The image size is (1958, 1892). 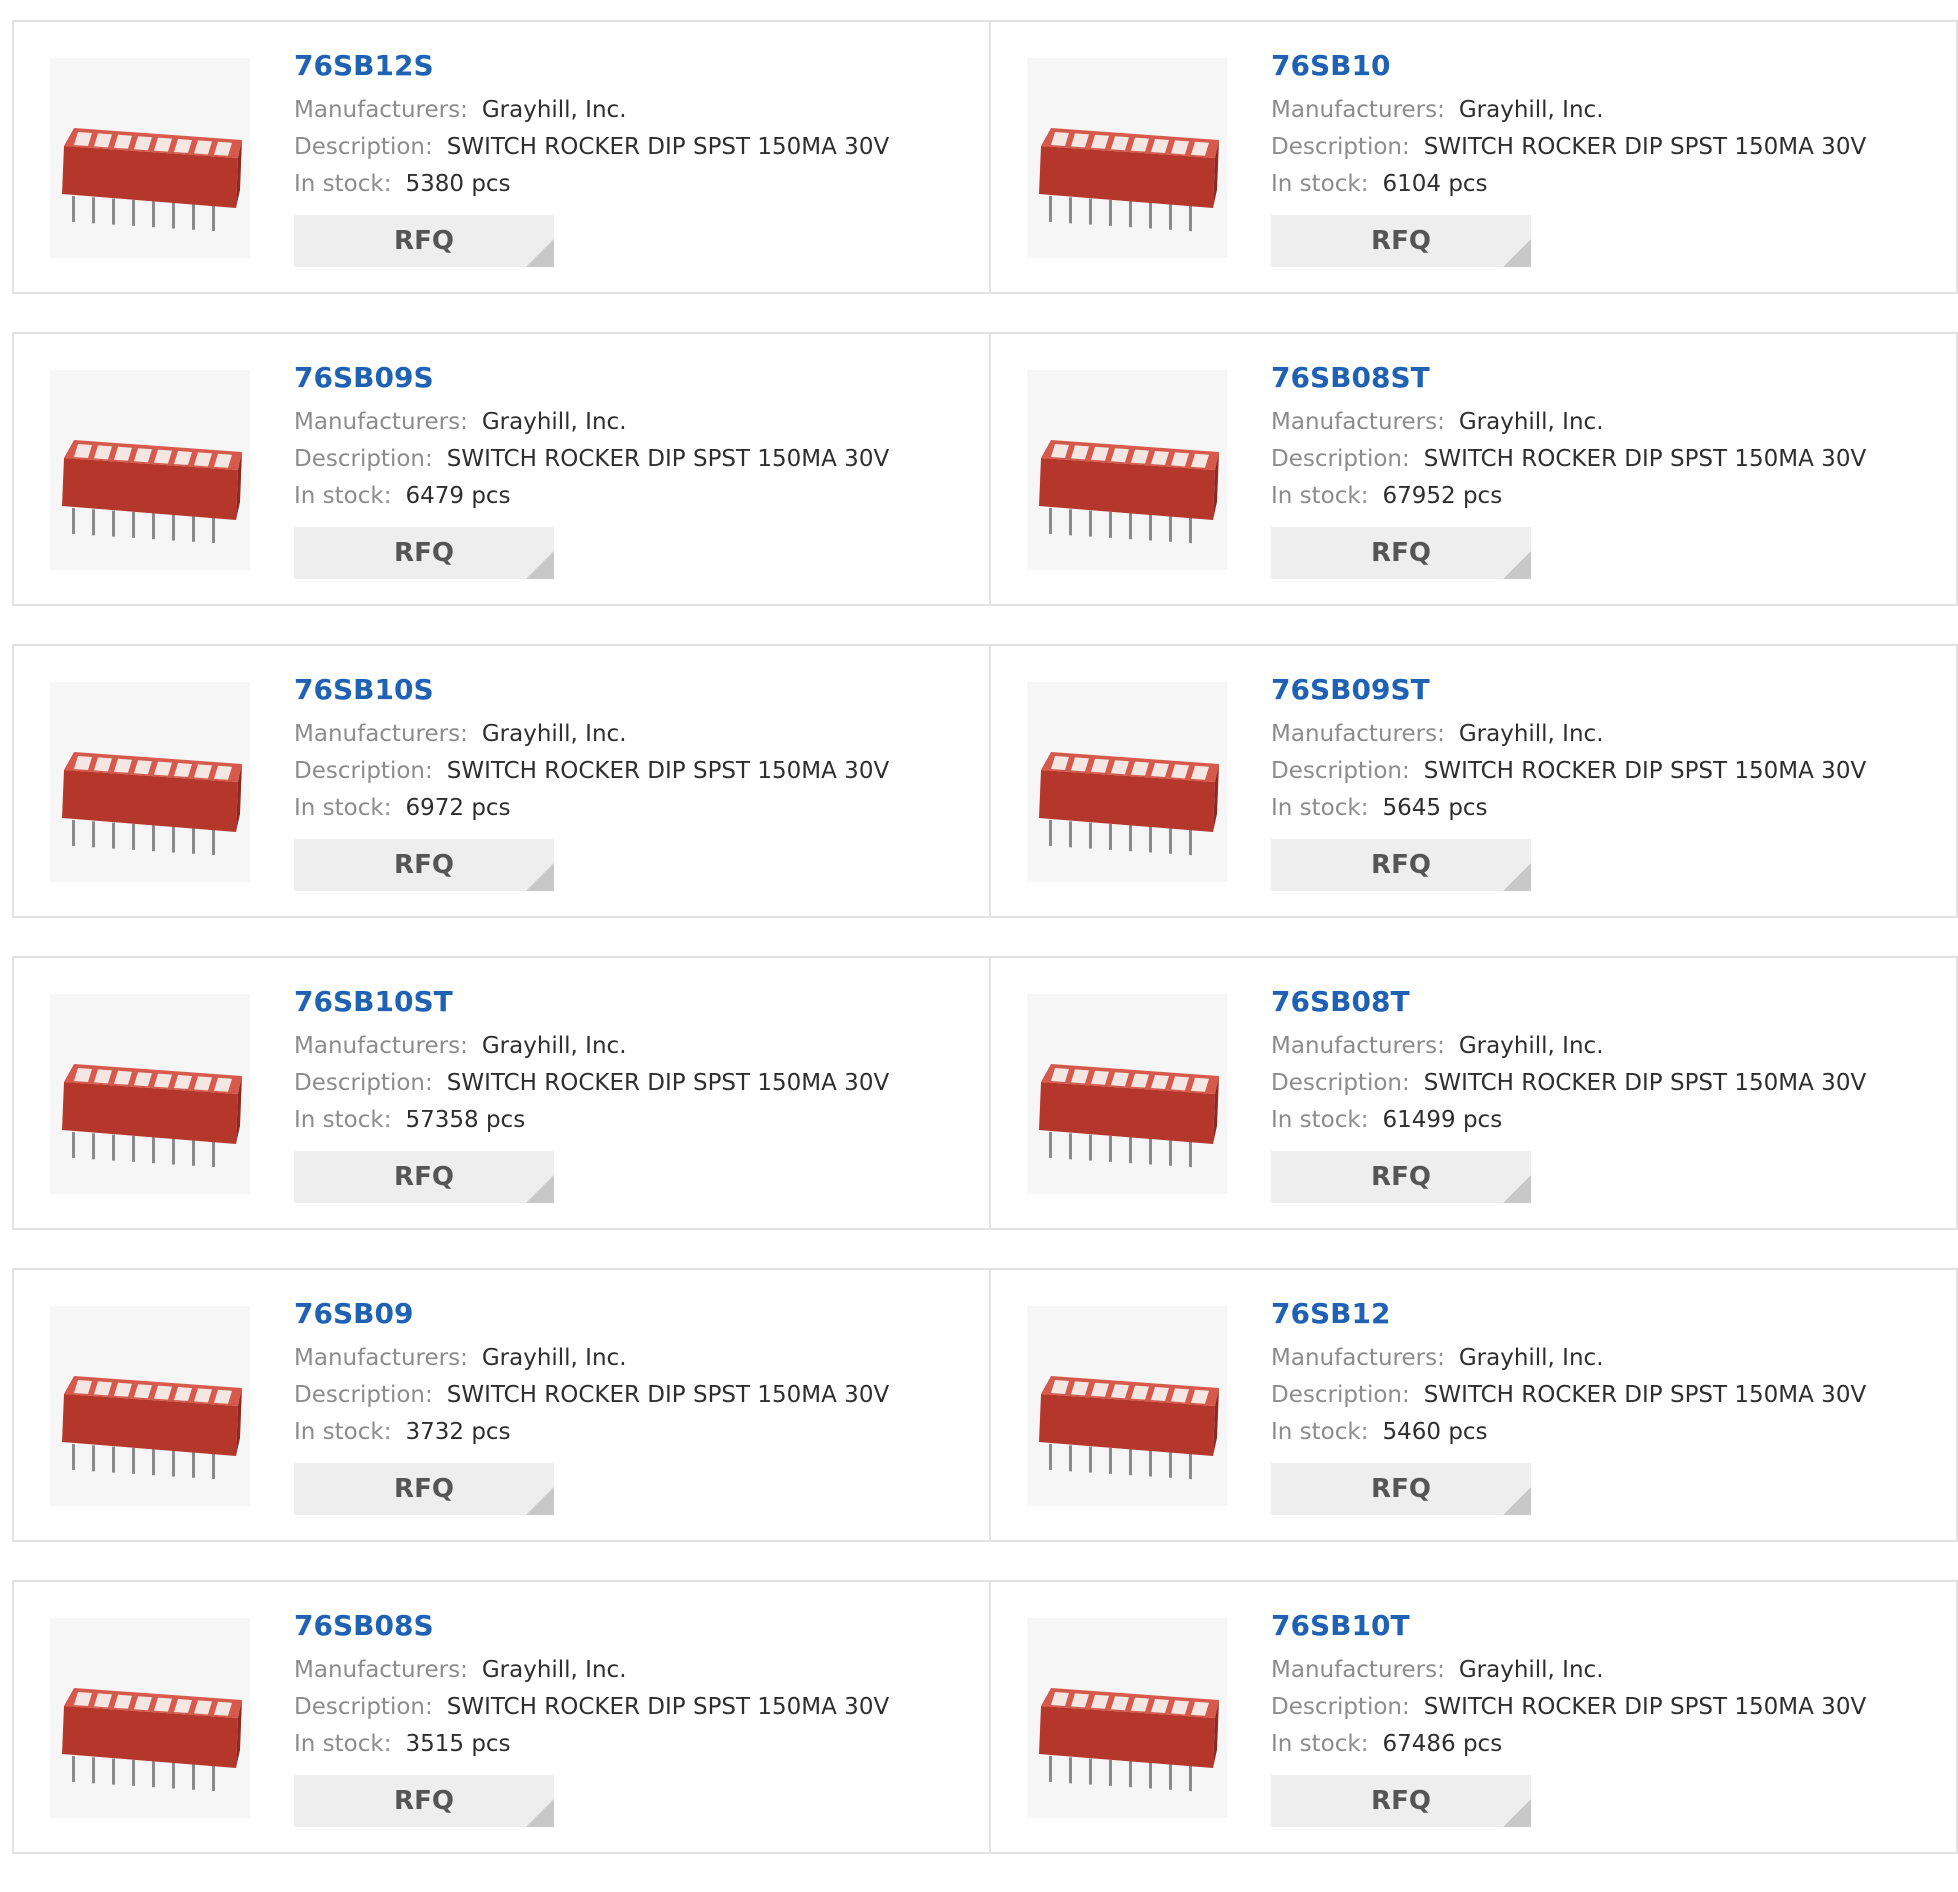 I want to click on part-number-link: 76SB12S, so click(x=591, y=66).